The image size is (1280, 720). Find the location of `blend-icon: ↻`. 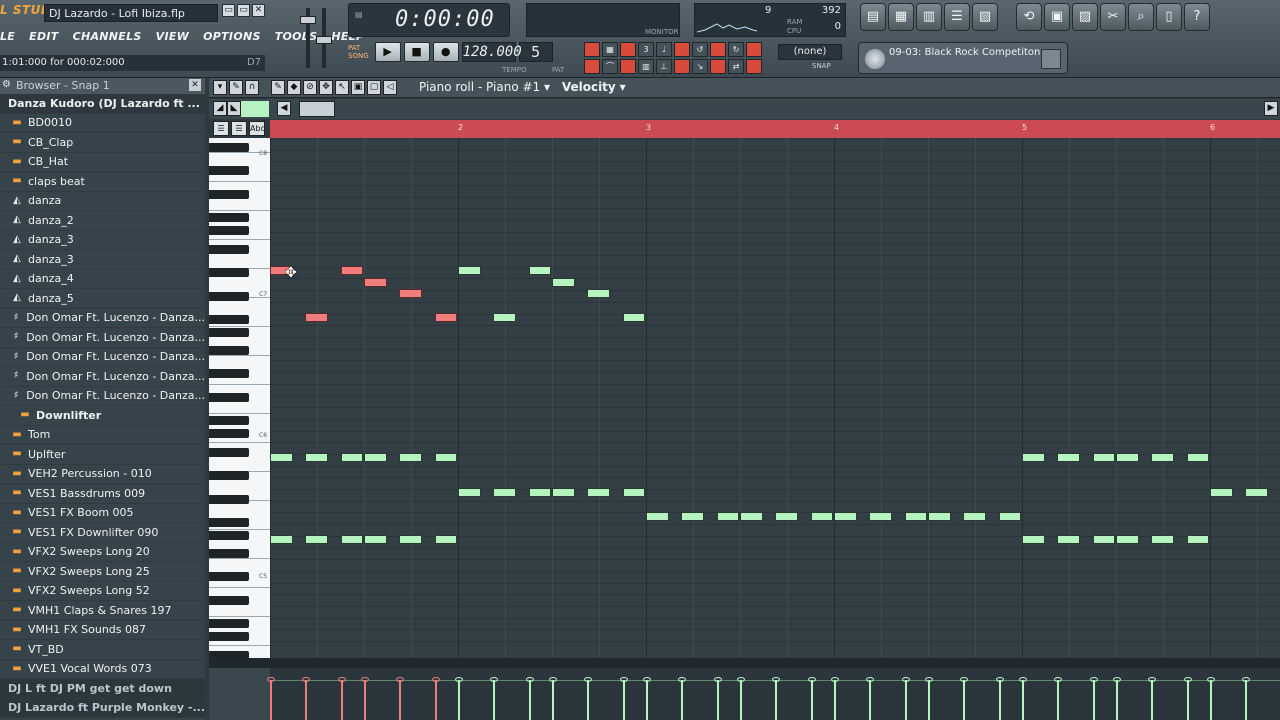

blend-icon: ↻ is located at coordinates (736, 49).